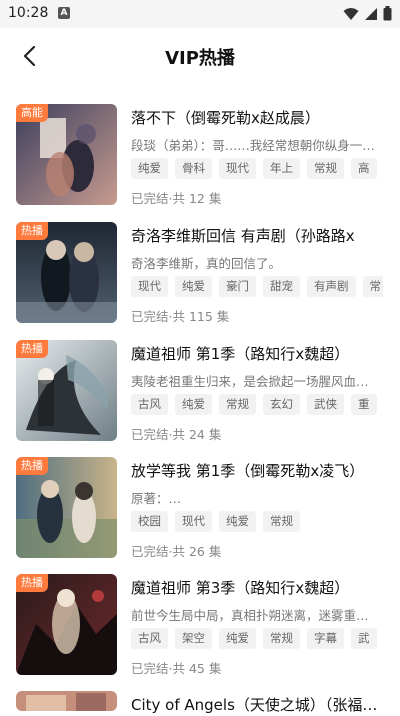 This screenshot has height=716, width=400. I want to click on status-bar: 10:28 A, so click(200, 14).